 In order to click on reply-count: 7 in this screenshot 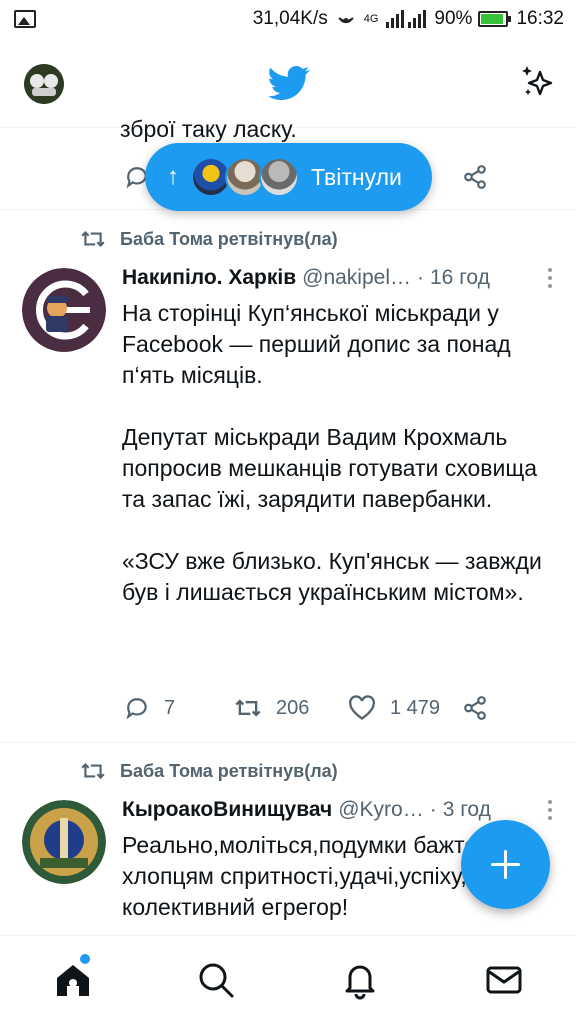, I will do `click(170, 707)`.